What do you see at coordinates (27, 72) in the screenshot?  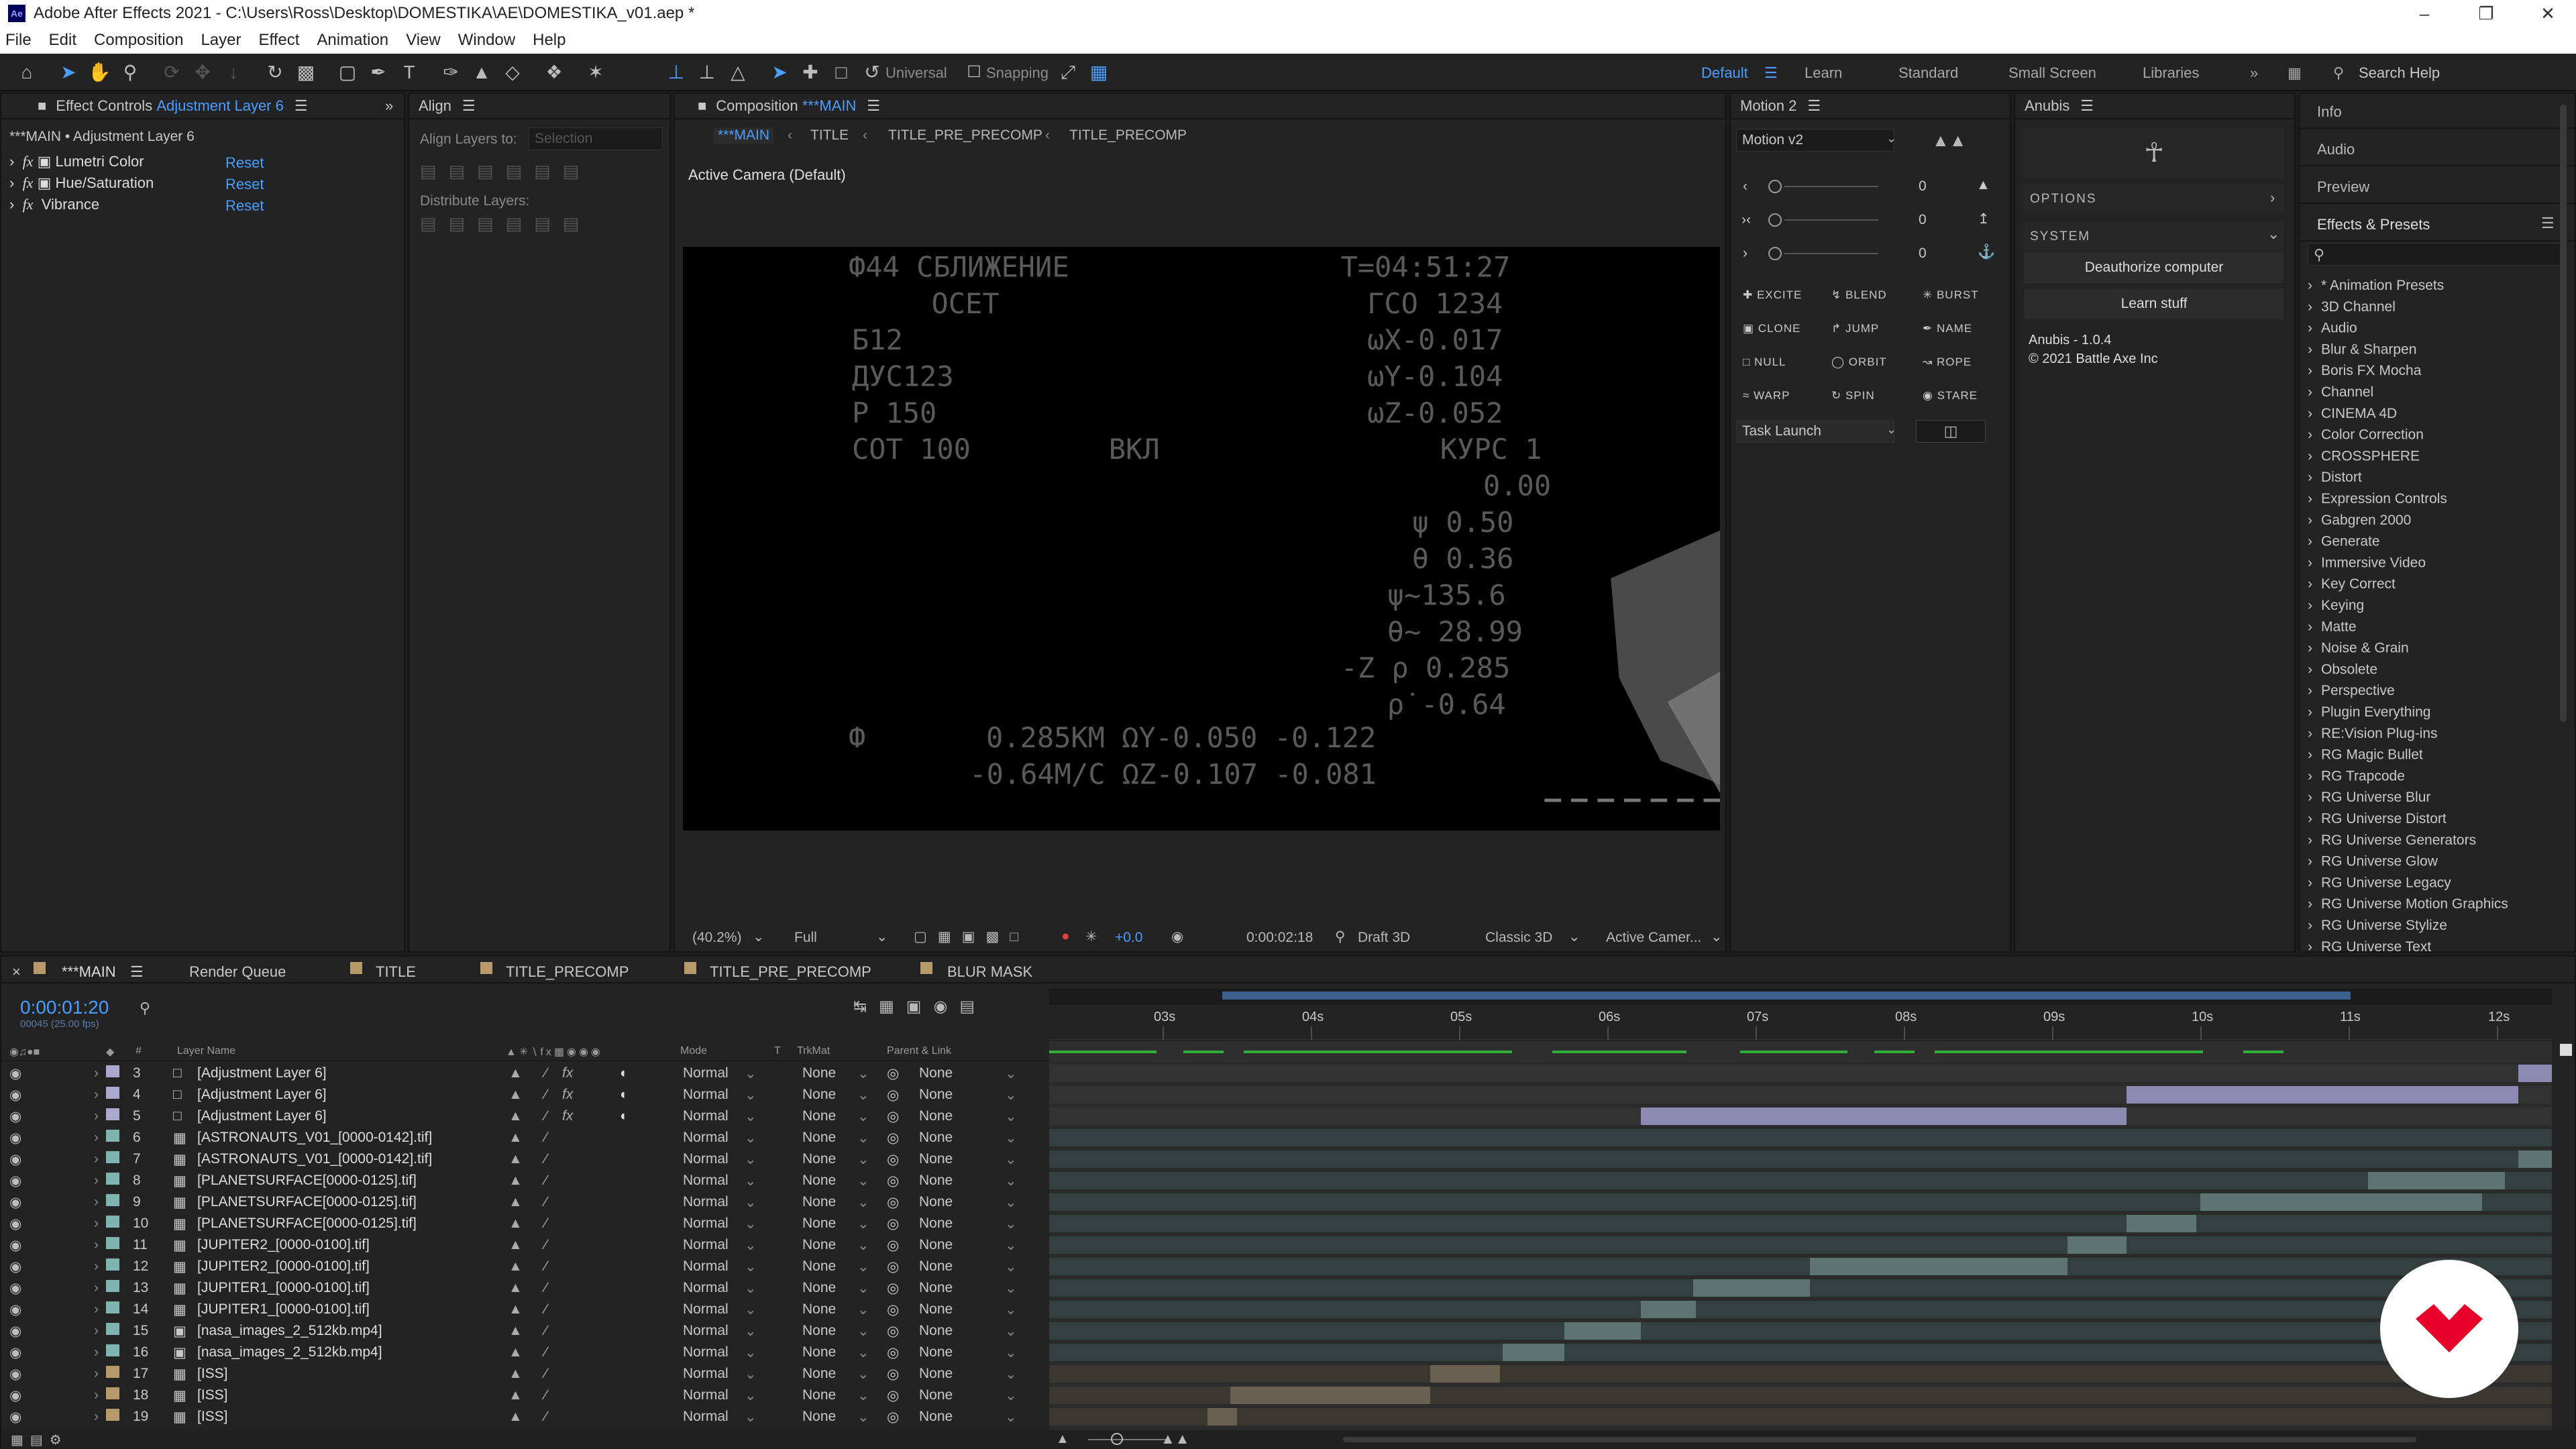 I see `home-icon: ⌂` at bounding box center [27, 72].